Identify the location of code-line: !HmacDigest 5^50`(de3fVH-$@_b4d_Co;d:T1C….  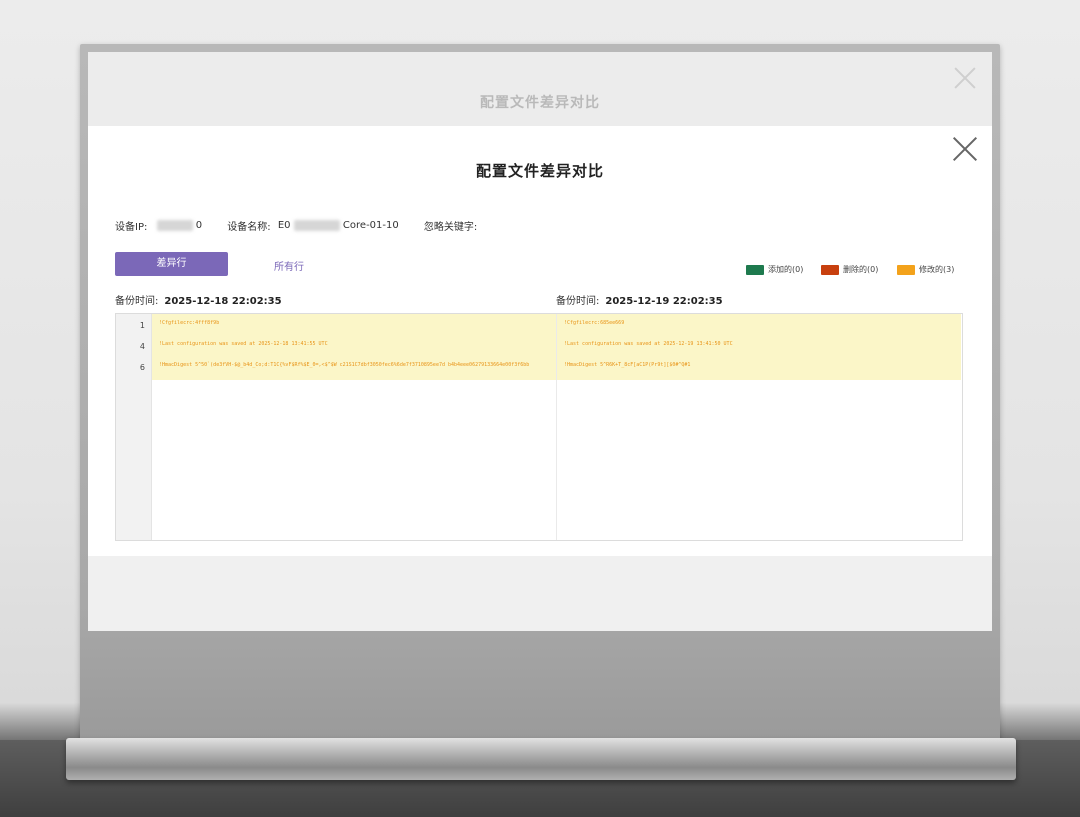
(344, 365).